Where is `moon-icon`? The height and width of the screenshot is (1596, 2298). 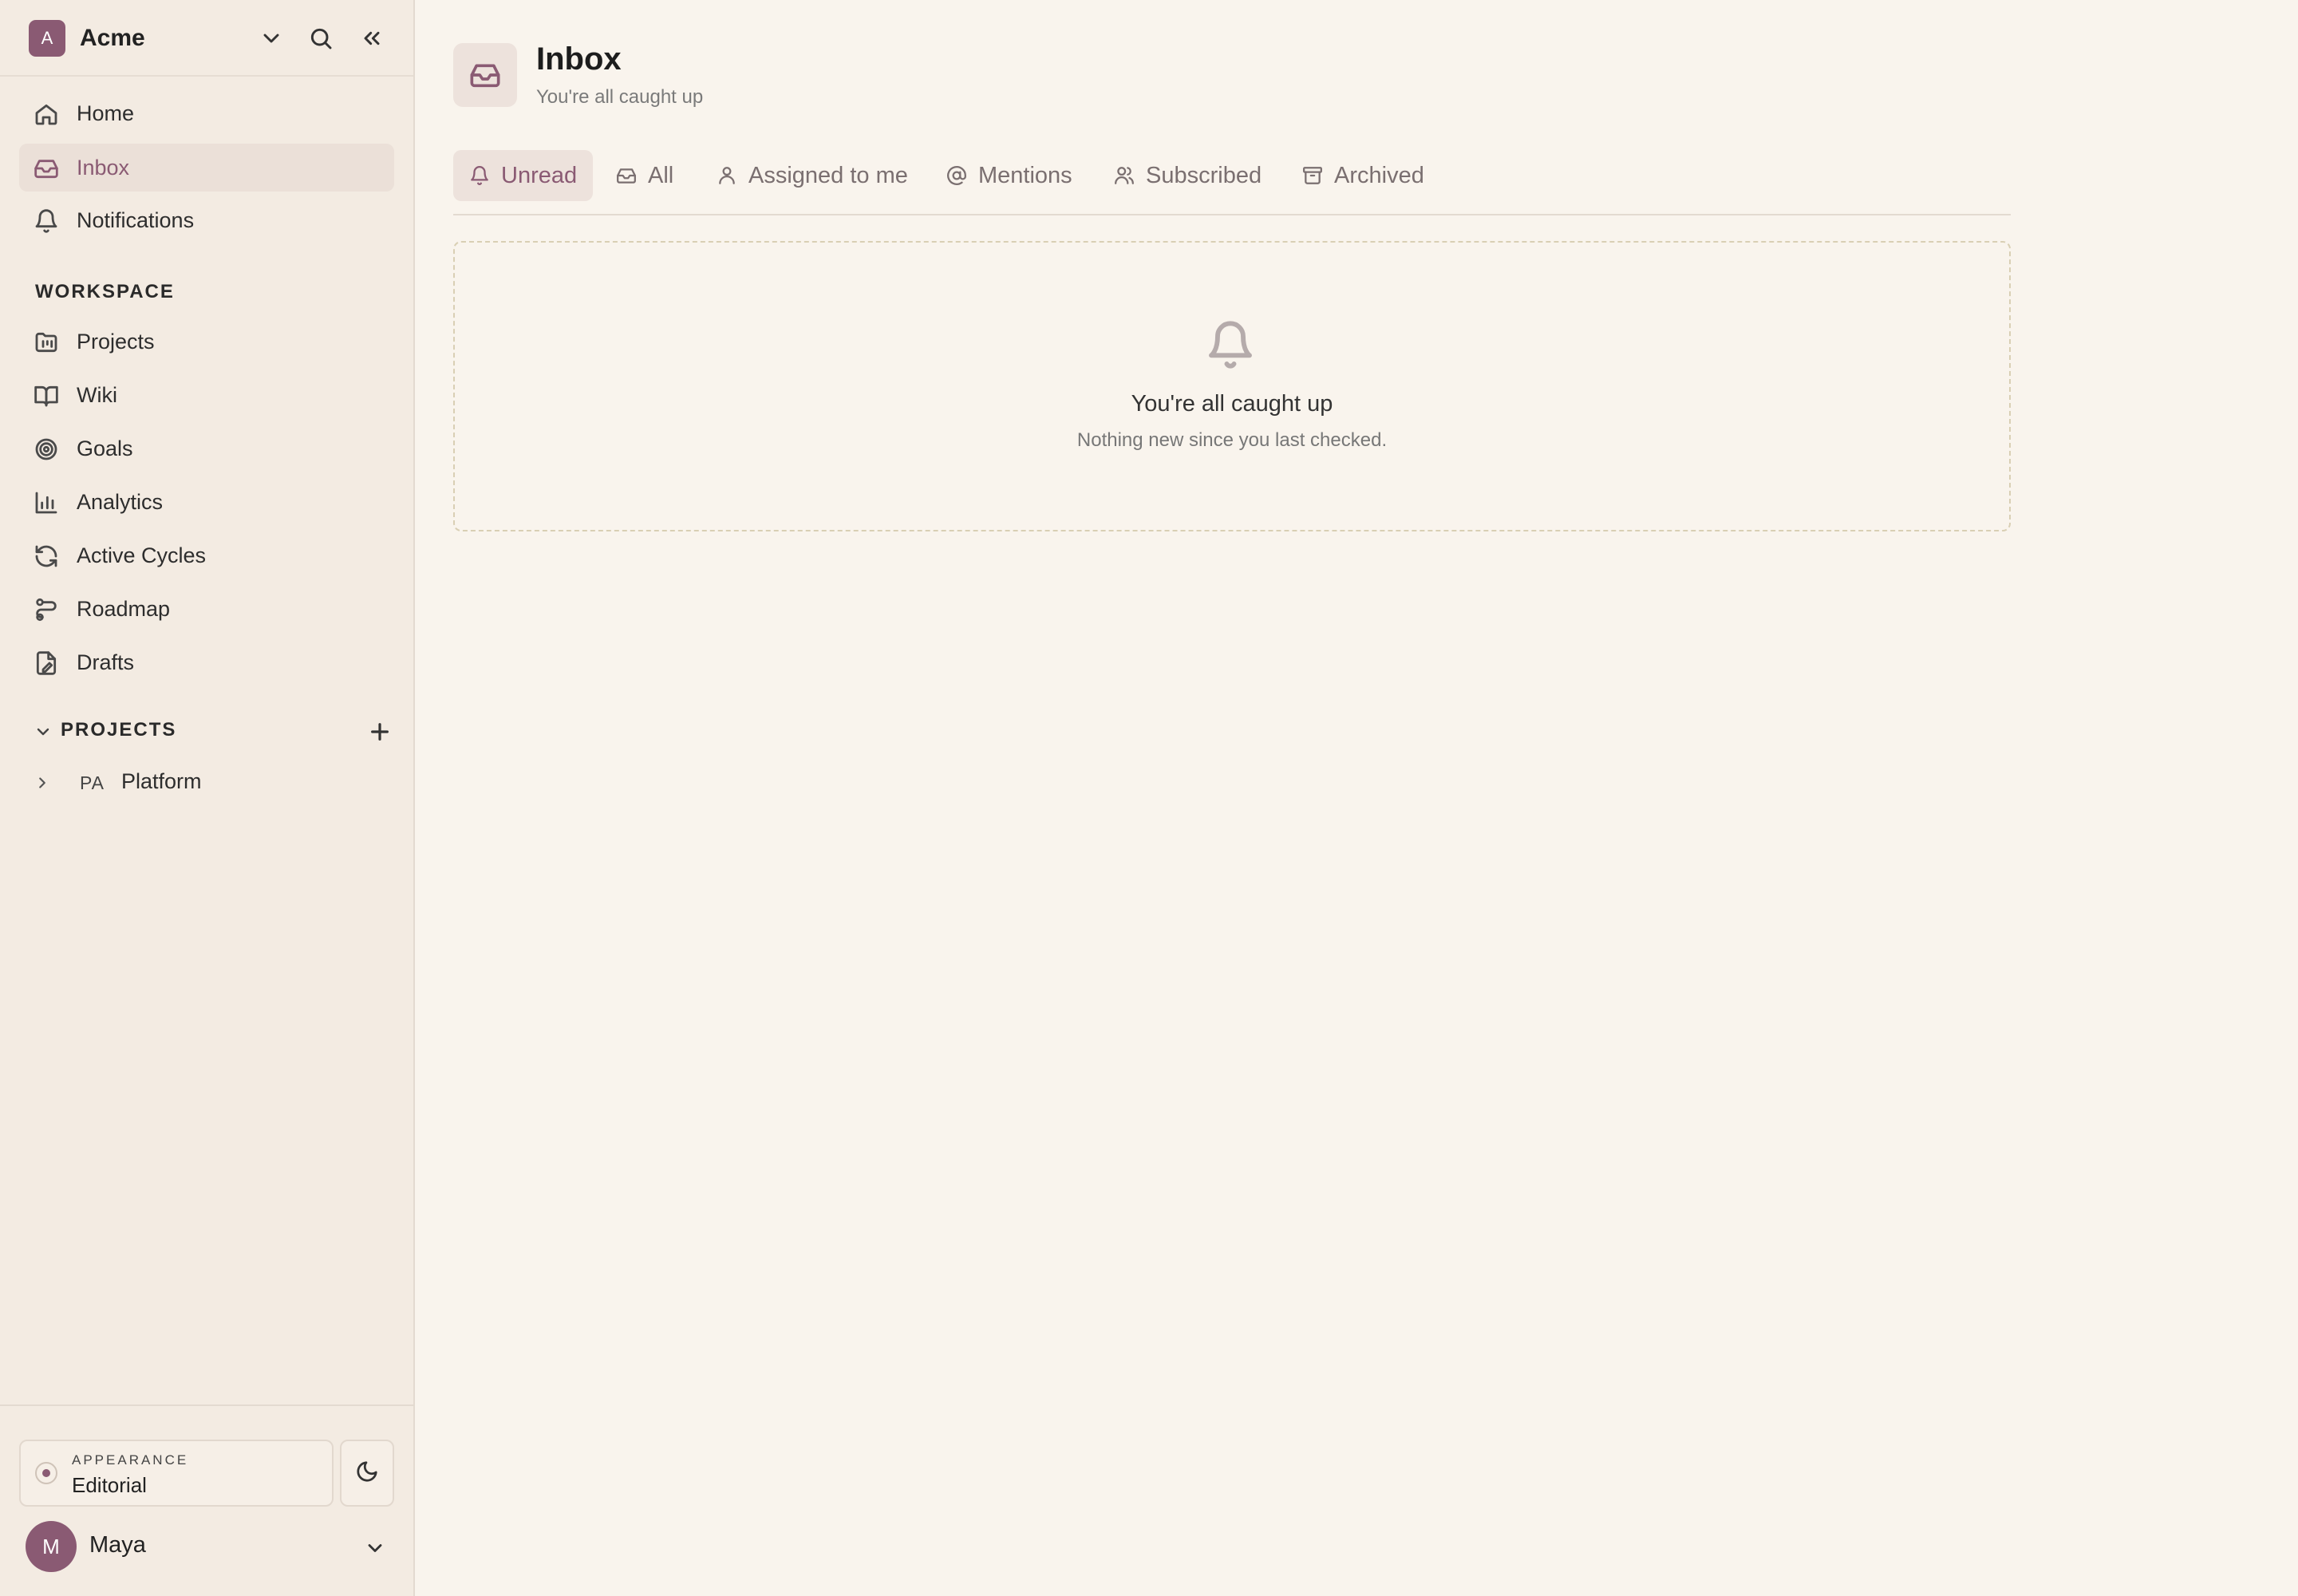
moon-icon is located at coordinates (367, 1473).